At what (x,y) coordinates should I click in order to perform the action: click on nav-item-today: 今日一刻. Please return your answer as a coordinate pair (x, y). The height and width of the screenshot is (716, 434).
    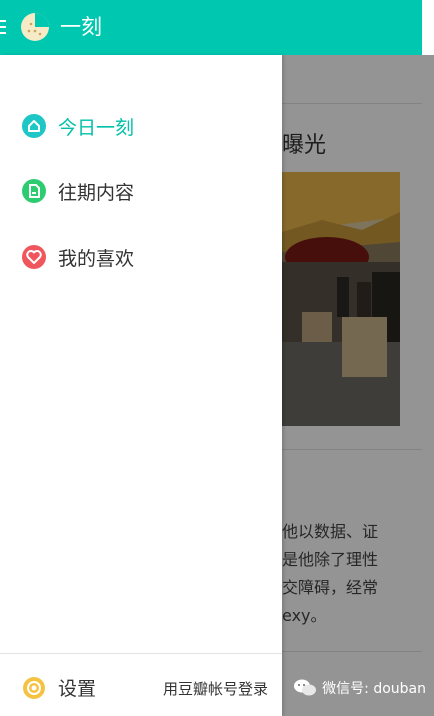
    Looking at the image, I should click on (141, 126).